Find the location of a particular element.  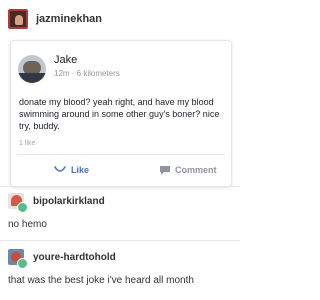

like-button: Like is located at coordinates (71, 170).